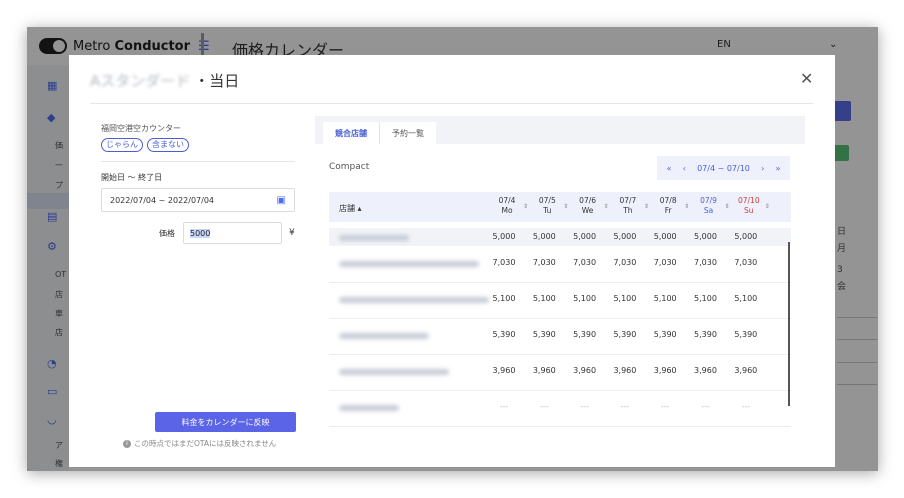 Image resolution: width=904 pixels, height=498 pixels. I want to click on chip-tax: 含まない, so click(168, 145).